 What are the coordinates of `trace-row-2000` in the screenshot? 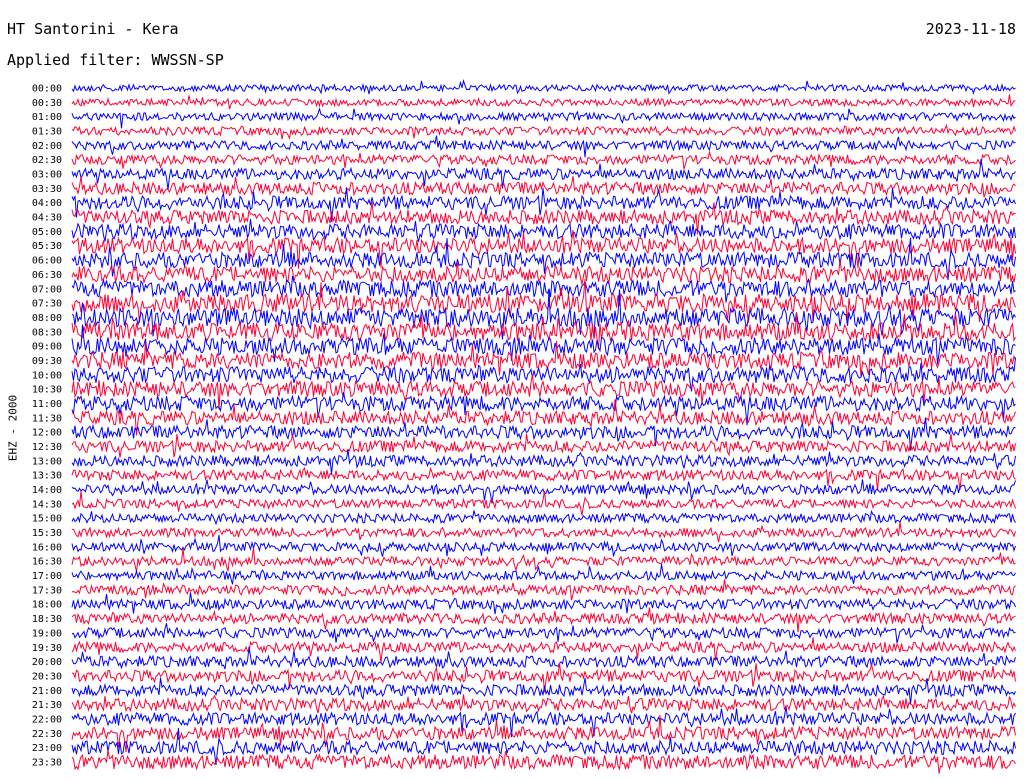 It's located at (543, 658).